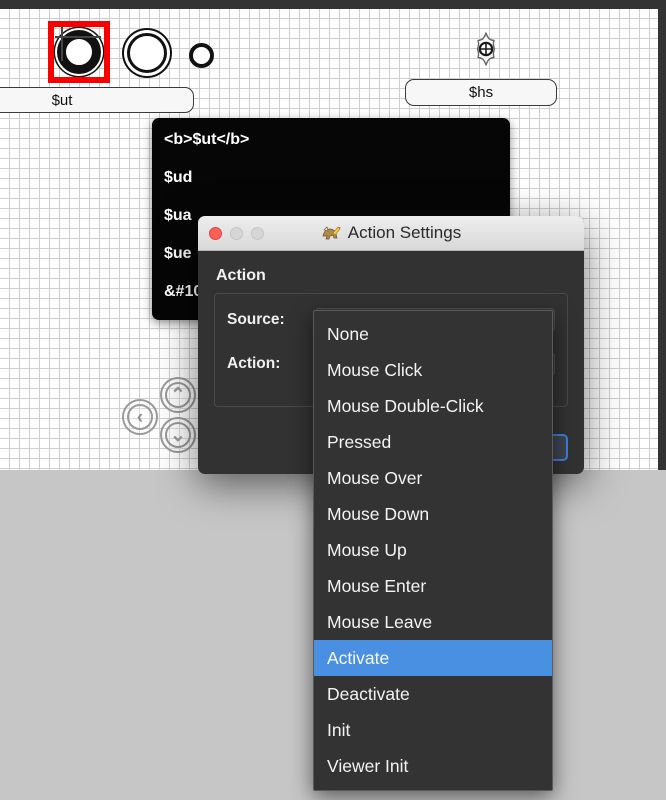 This screenshot has height=800, width=666. Describe the element at coordinates (433, 766) in the screenshot. I see `dropdown-item-viewer-init: Viewer Init` at that location.